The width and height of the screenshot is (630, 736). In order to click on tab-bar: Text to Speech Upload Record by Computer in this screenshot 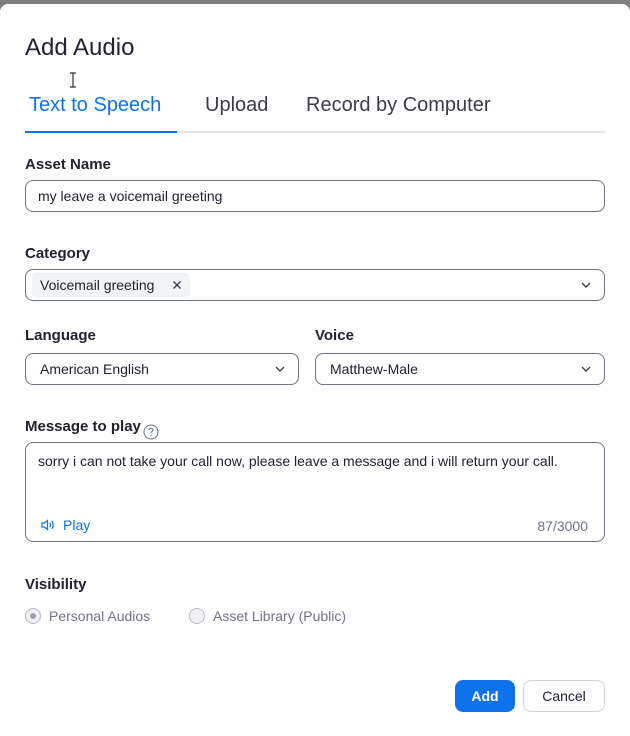, I will do `click(315, 112)`.